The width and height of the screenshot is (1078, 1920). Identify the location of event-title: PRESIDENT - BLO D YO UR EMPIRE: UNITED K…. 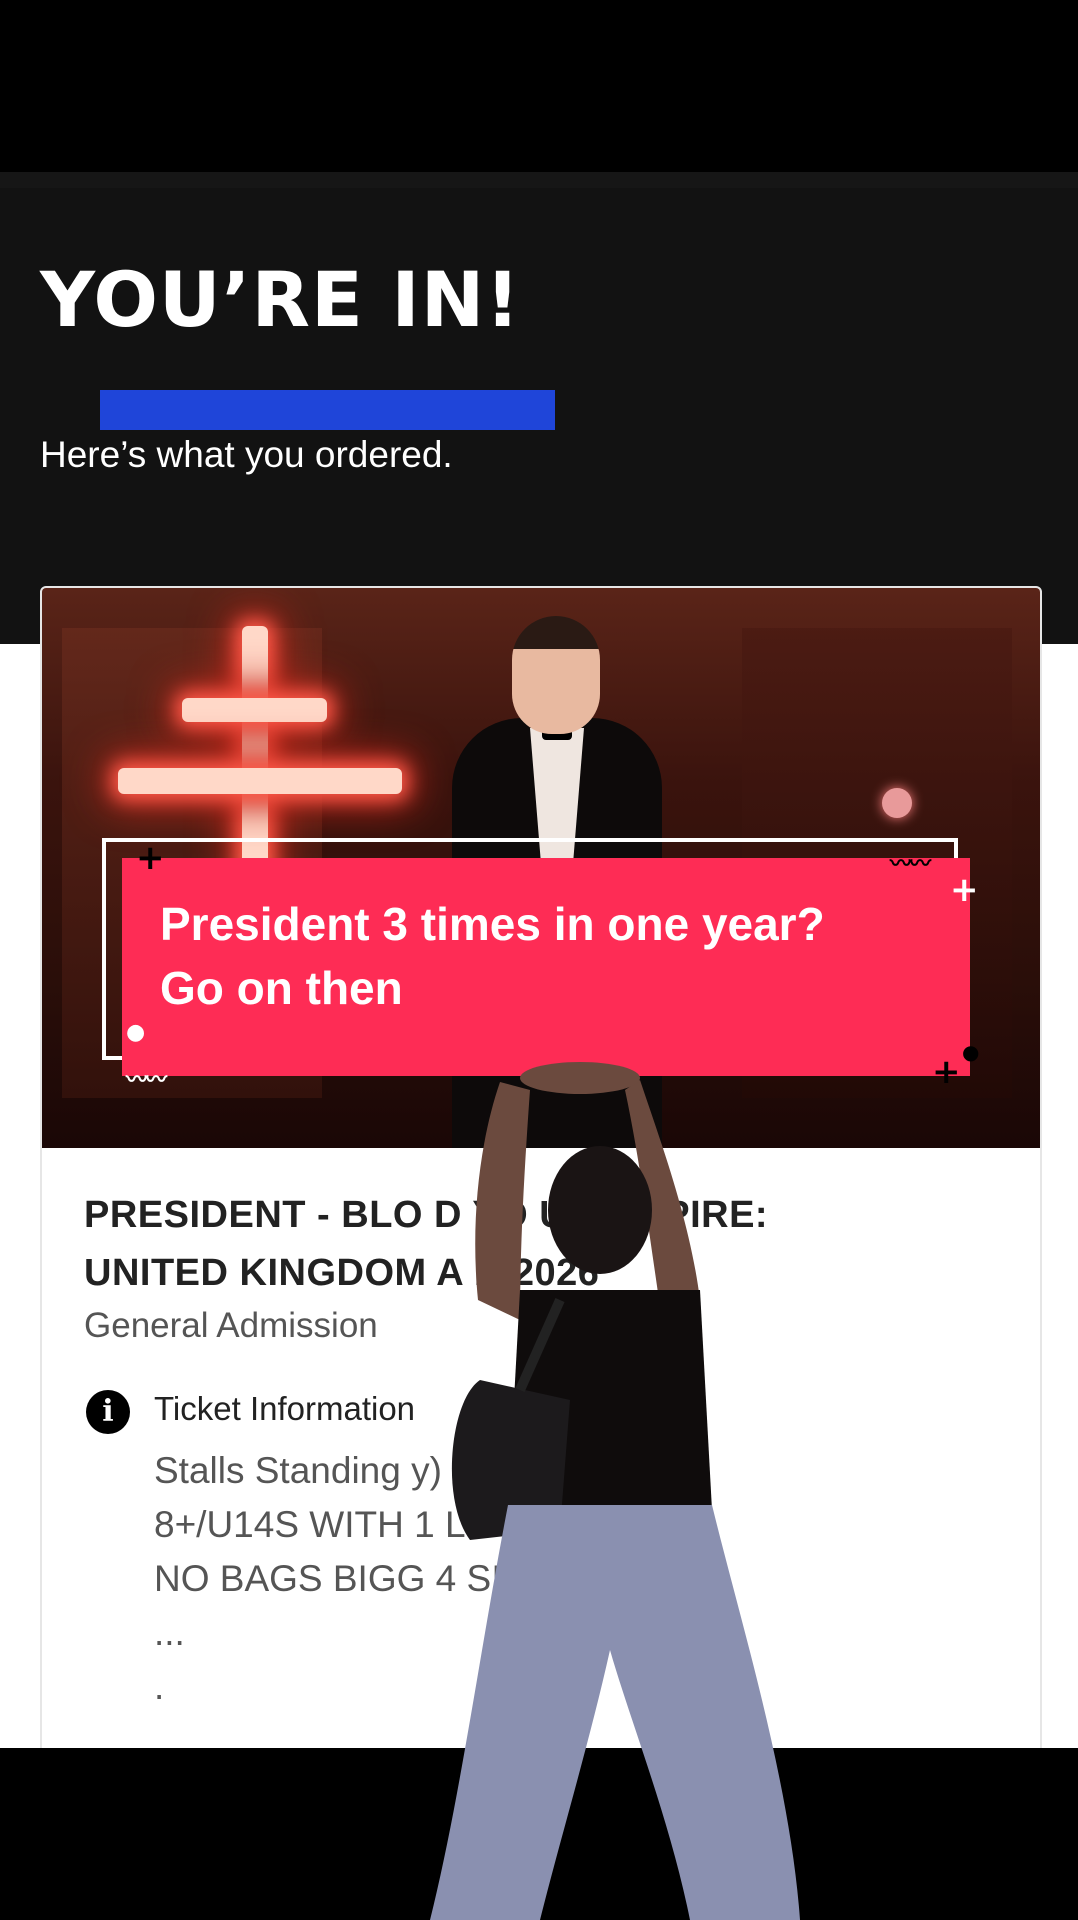
(534, 1244).